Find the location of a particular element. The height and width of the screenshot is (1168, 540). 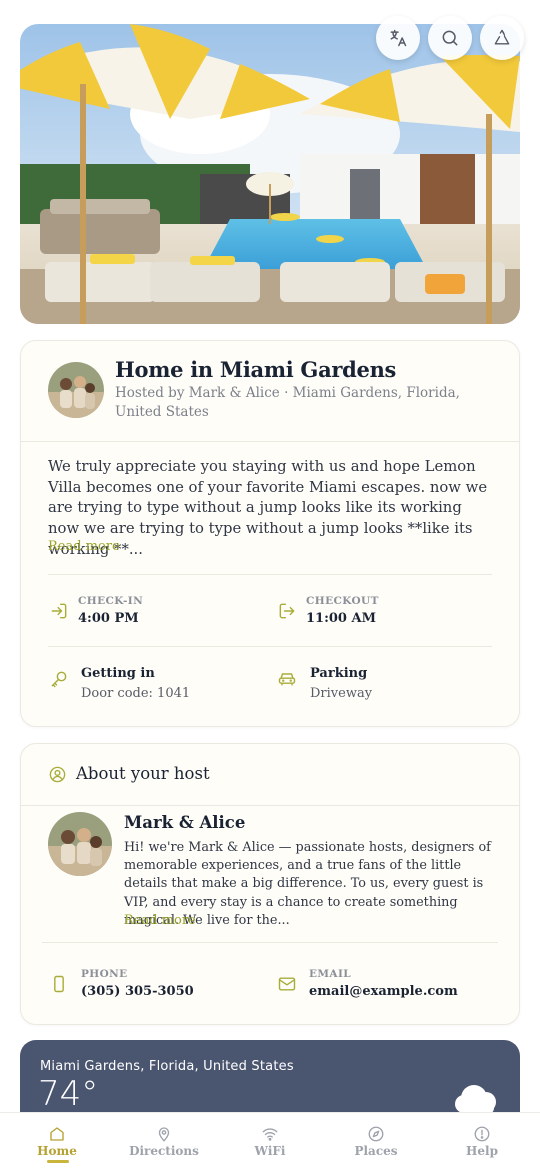

nav-directions: Directions is located at coordinates (164, 1140).